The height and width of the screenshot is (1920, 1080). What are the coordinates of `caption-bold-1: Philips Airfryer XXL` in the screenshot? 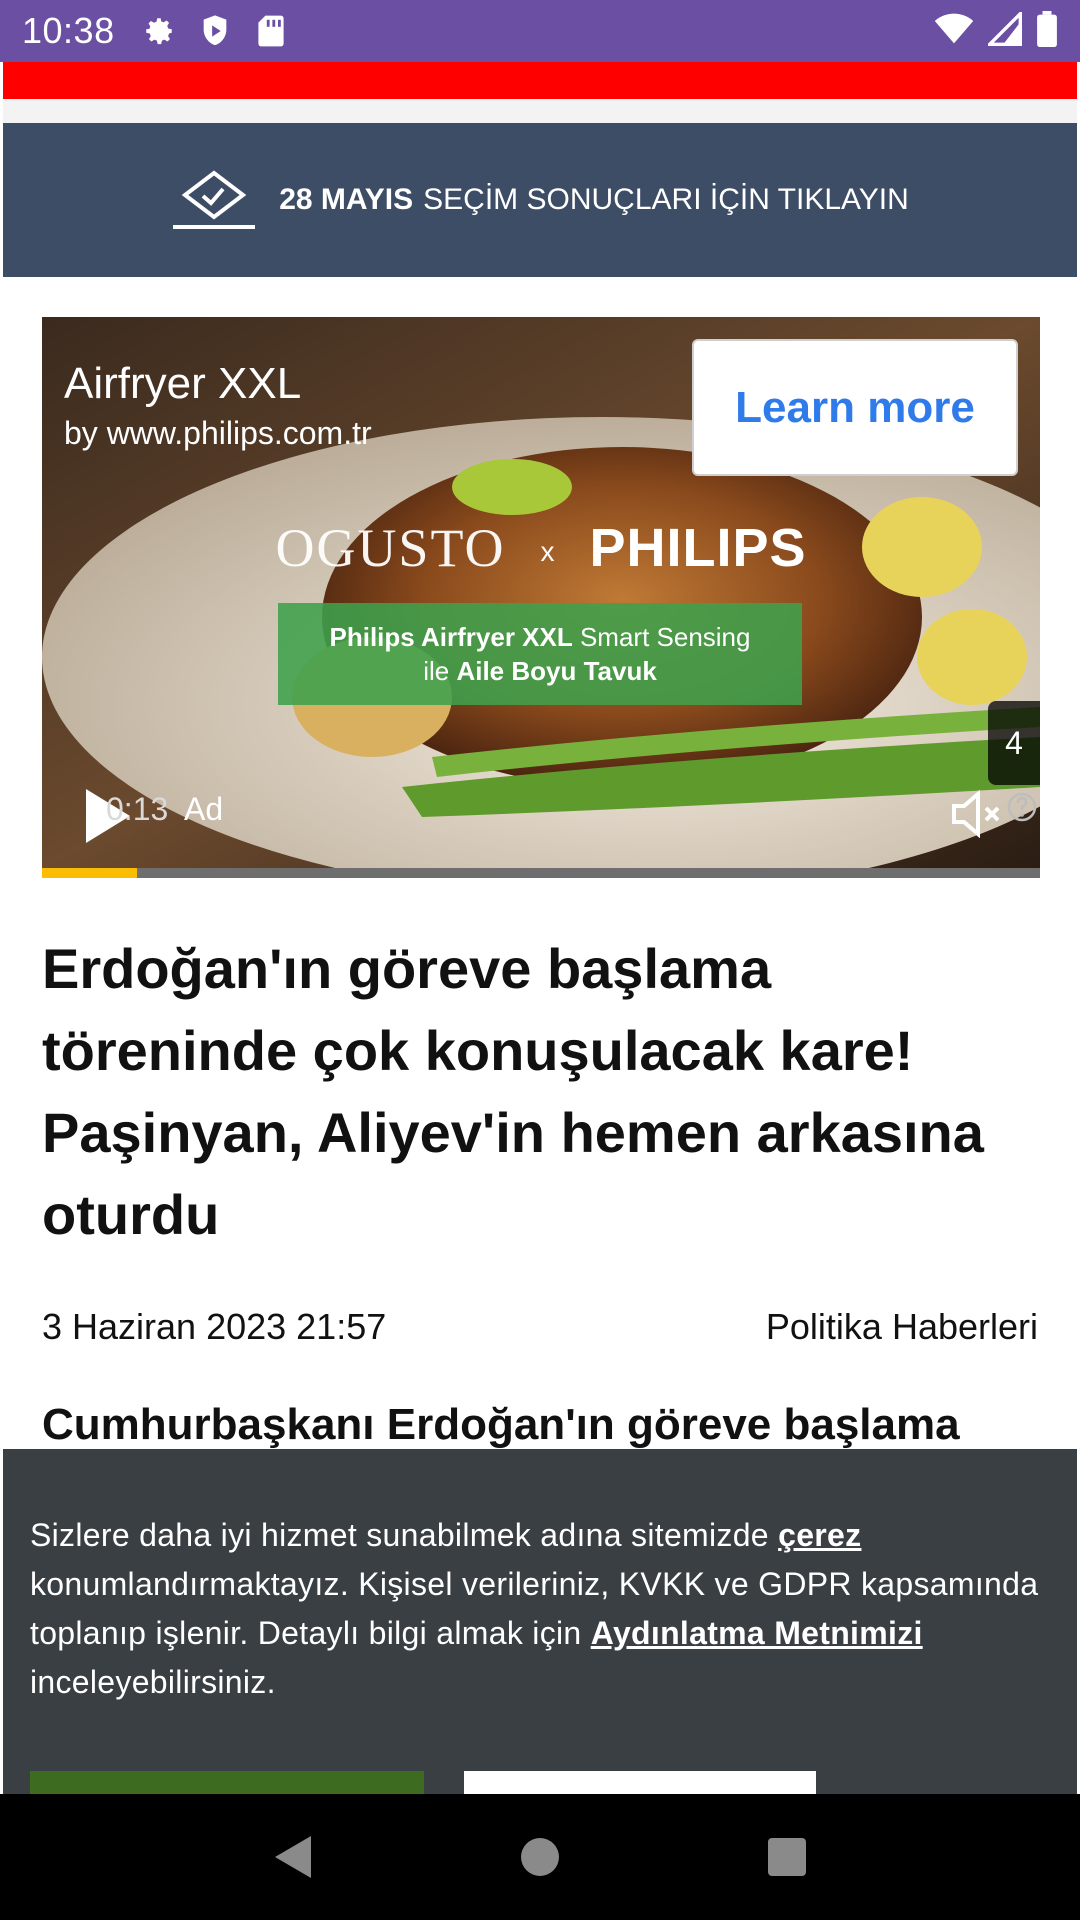 It's located at (451, 637).